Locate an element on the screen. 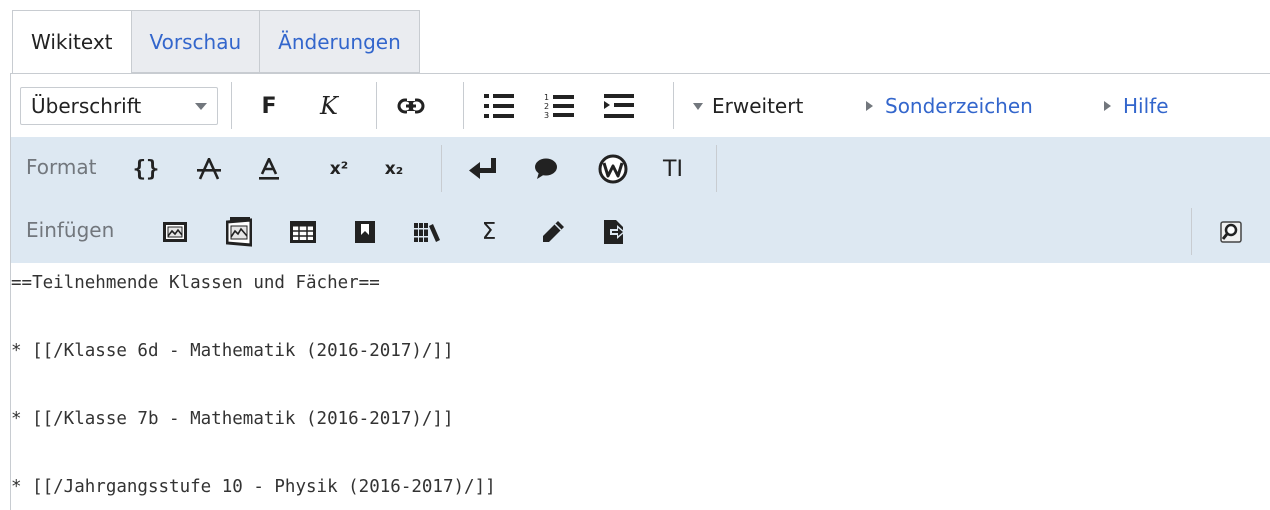 The height and width of the screenshot is (510, 1270). underline-icon is located at coordinates (269, 169).